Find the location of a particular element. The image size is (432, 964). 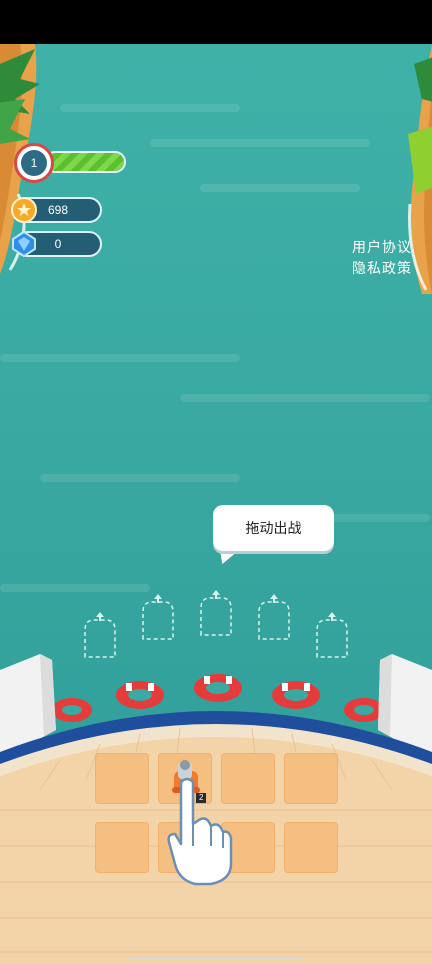

tutorial-speech-bubble: 拖动出战 is located at coordinates (273, 528).